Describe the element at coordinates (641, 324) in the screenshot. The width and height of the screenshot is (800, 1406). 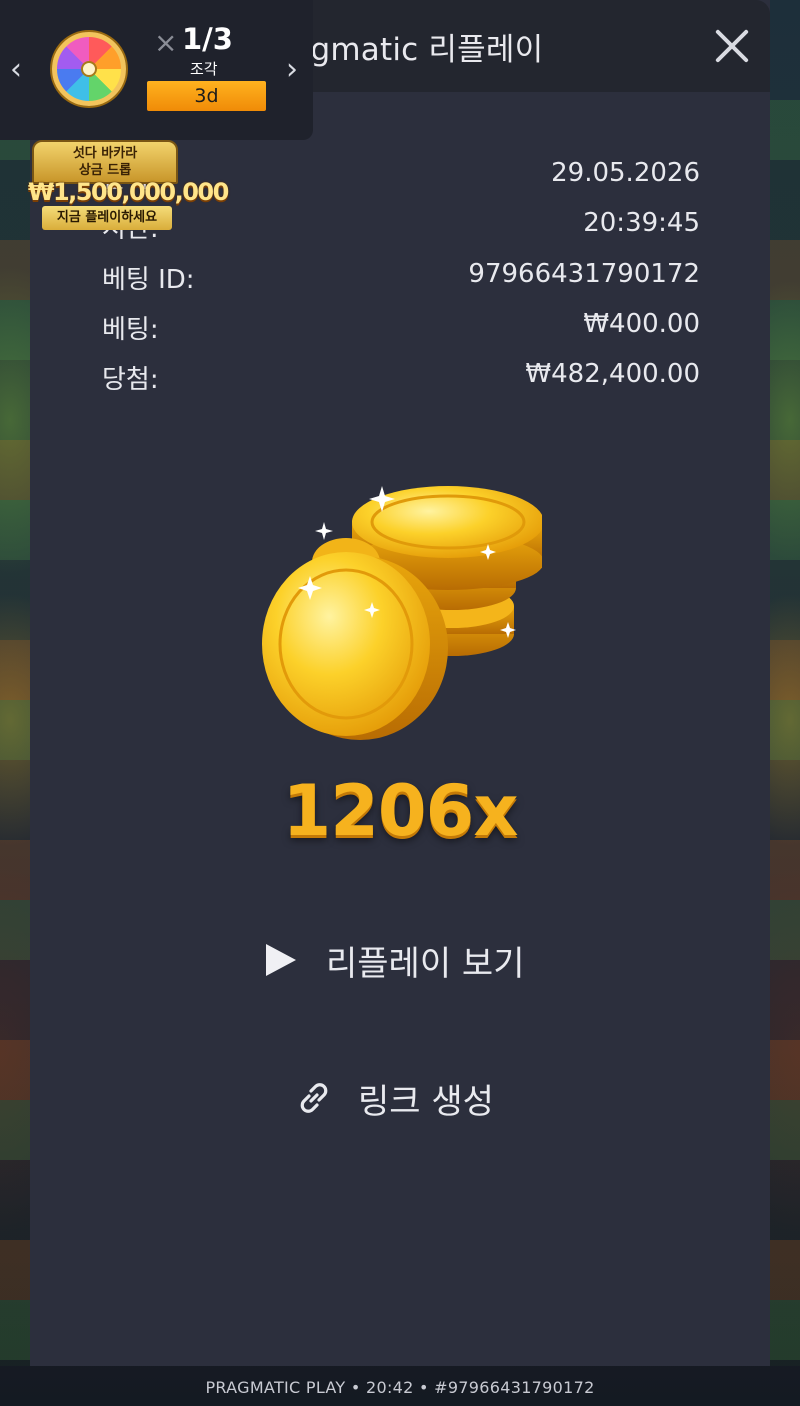
I see `info-value: ₩400.00` at that location.